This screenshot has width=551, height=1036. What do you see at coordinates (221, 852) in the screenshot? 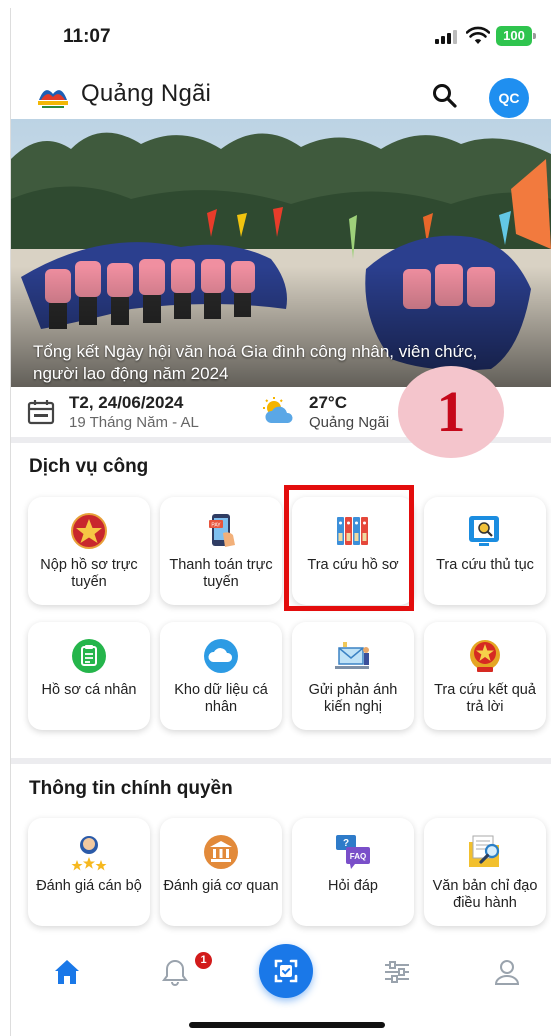
I see `bank-building-icon` at bounding box center [221, 852].